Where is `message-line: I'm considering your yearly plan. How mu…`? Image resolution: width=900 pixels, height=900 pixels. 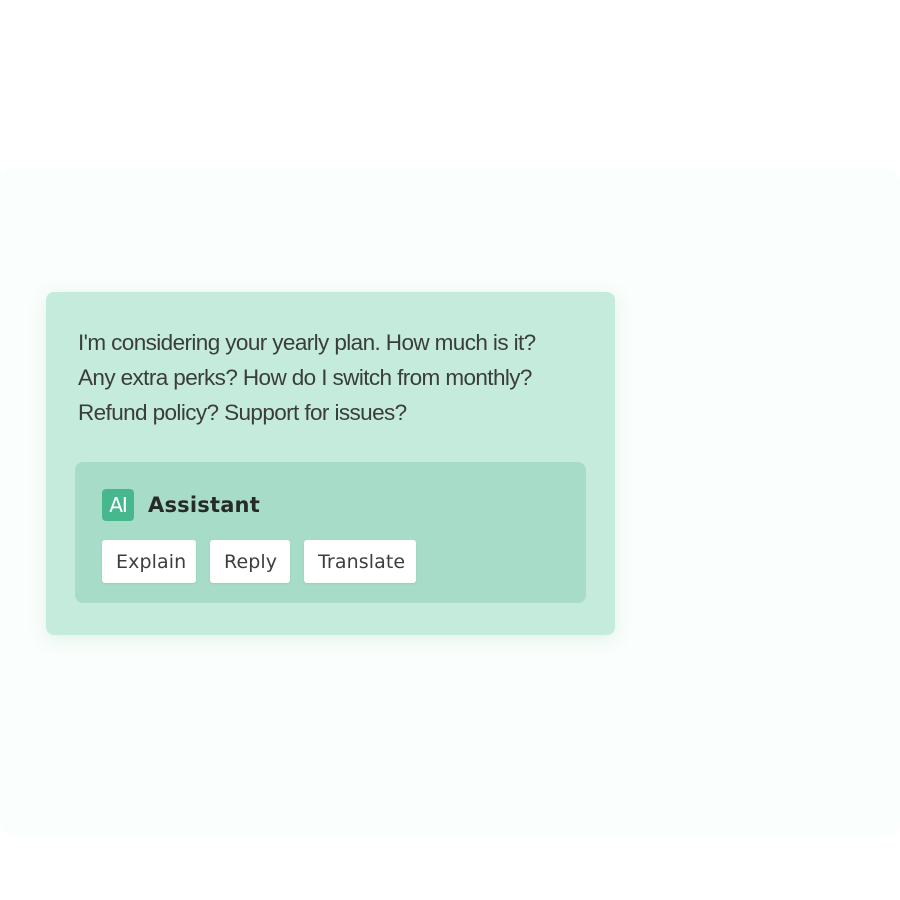
message-line: I'm considering your yearly plan. How mu… is located at coordinates (307, 342).